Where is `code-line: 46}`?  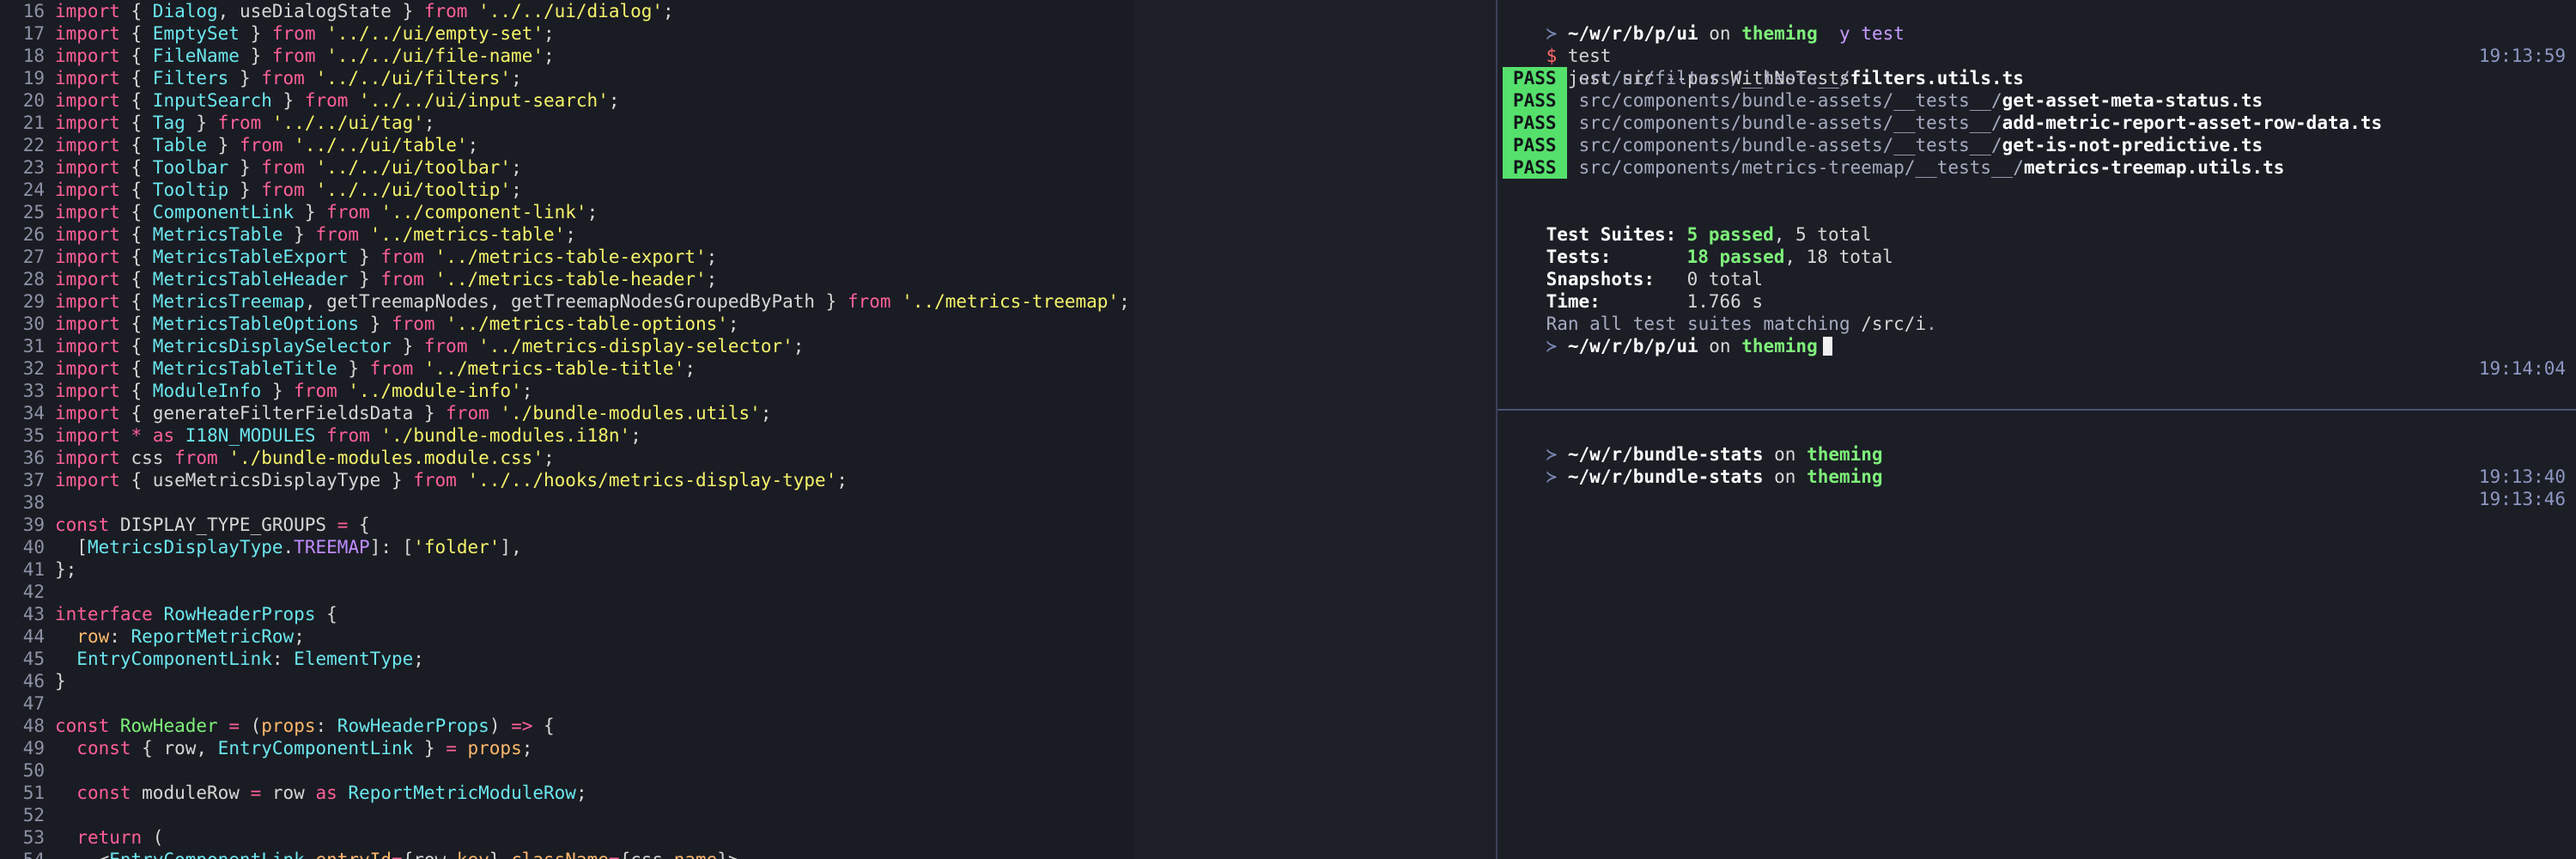
code-line: 46} is located at coordinates (33, 681).